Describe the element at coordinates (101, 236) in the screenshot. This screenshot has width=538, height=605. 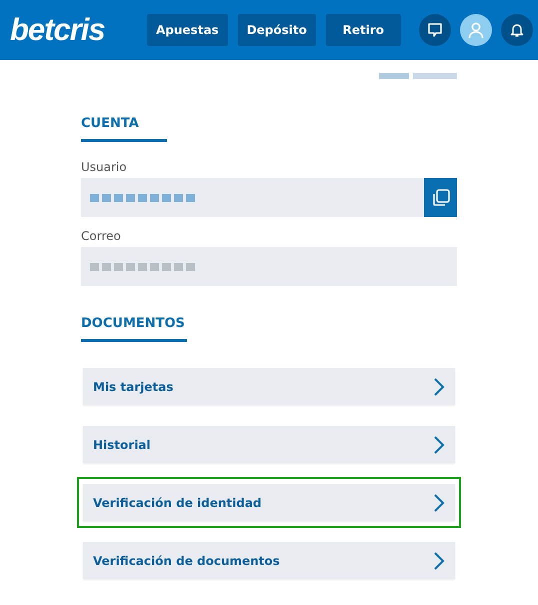
I see `field-label: Correo` at that location.